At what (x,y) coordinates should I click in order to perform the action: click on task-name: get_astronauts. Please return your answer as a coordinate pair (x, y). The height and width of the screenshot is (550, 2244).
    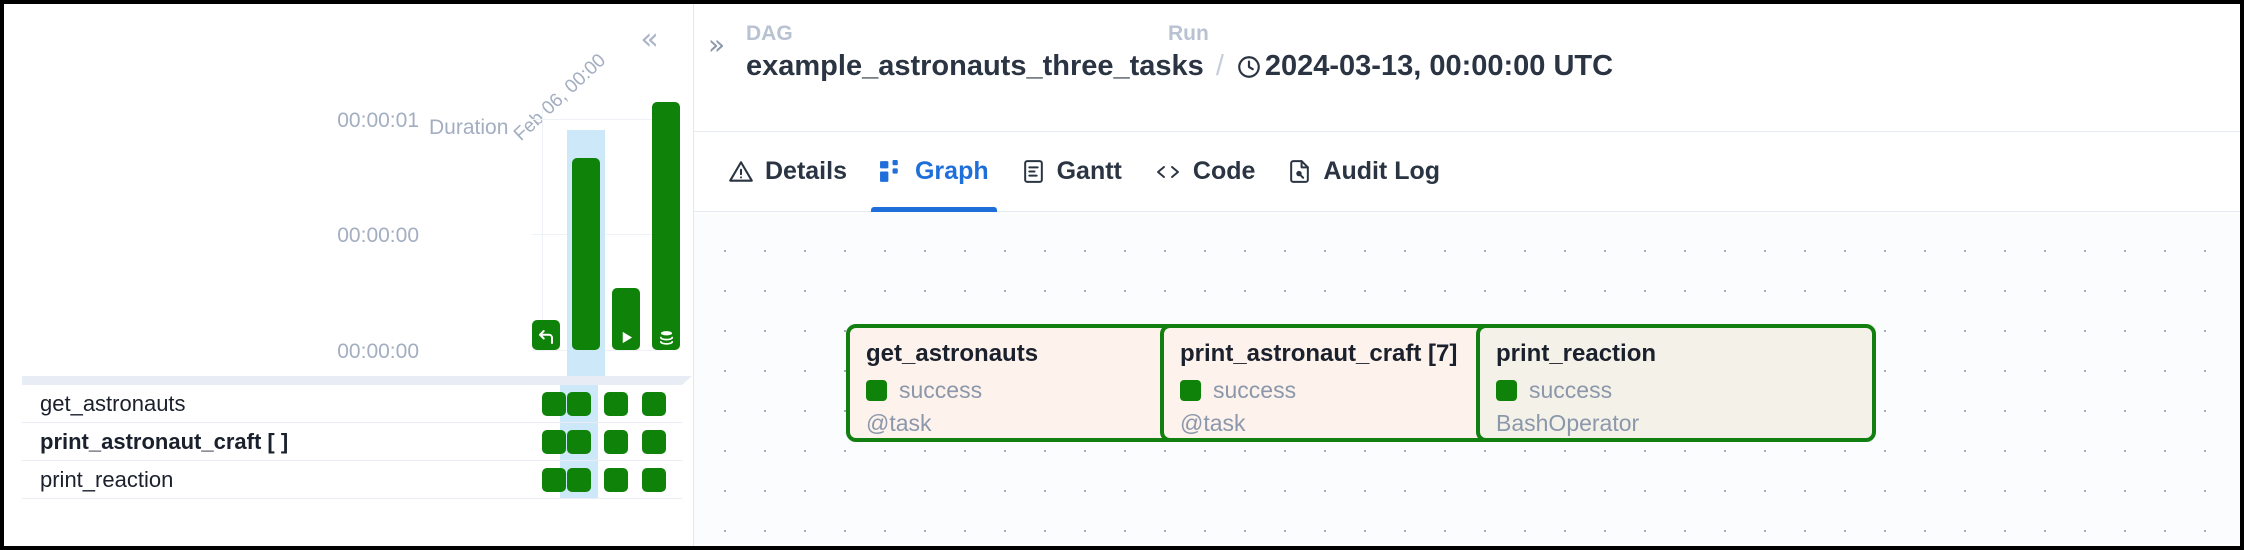
    Looking at the image, I should click on (113, 403).